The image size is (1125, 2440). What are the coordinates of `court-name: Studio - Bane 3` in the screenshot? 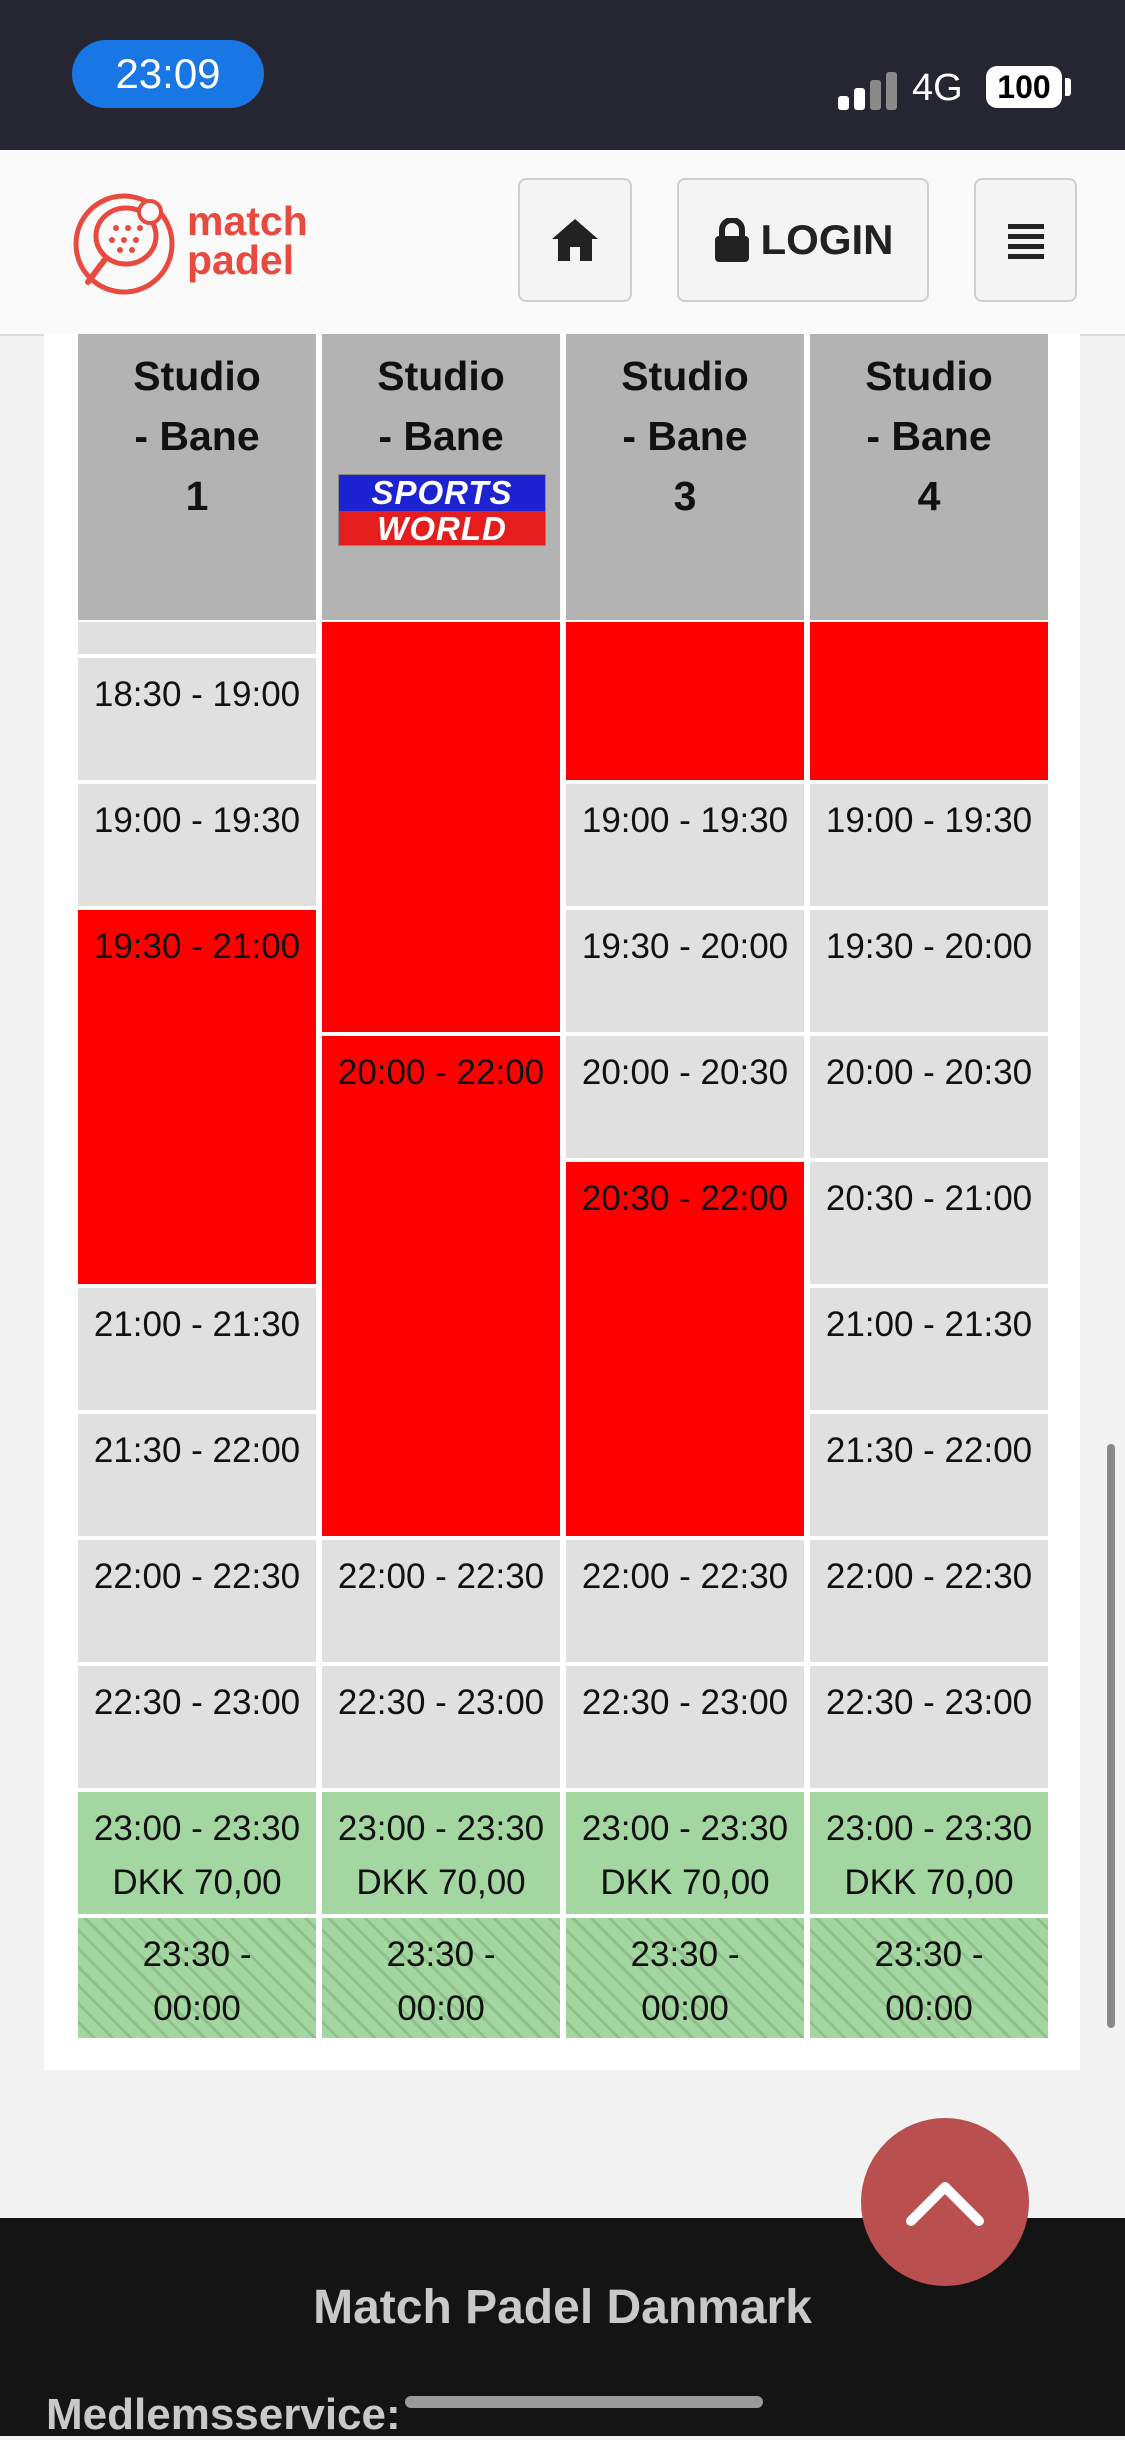 It's located at (685, 436).